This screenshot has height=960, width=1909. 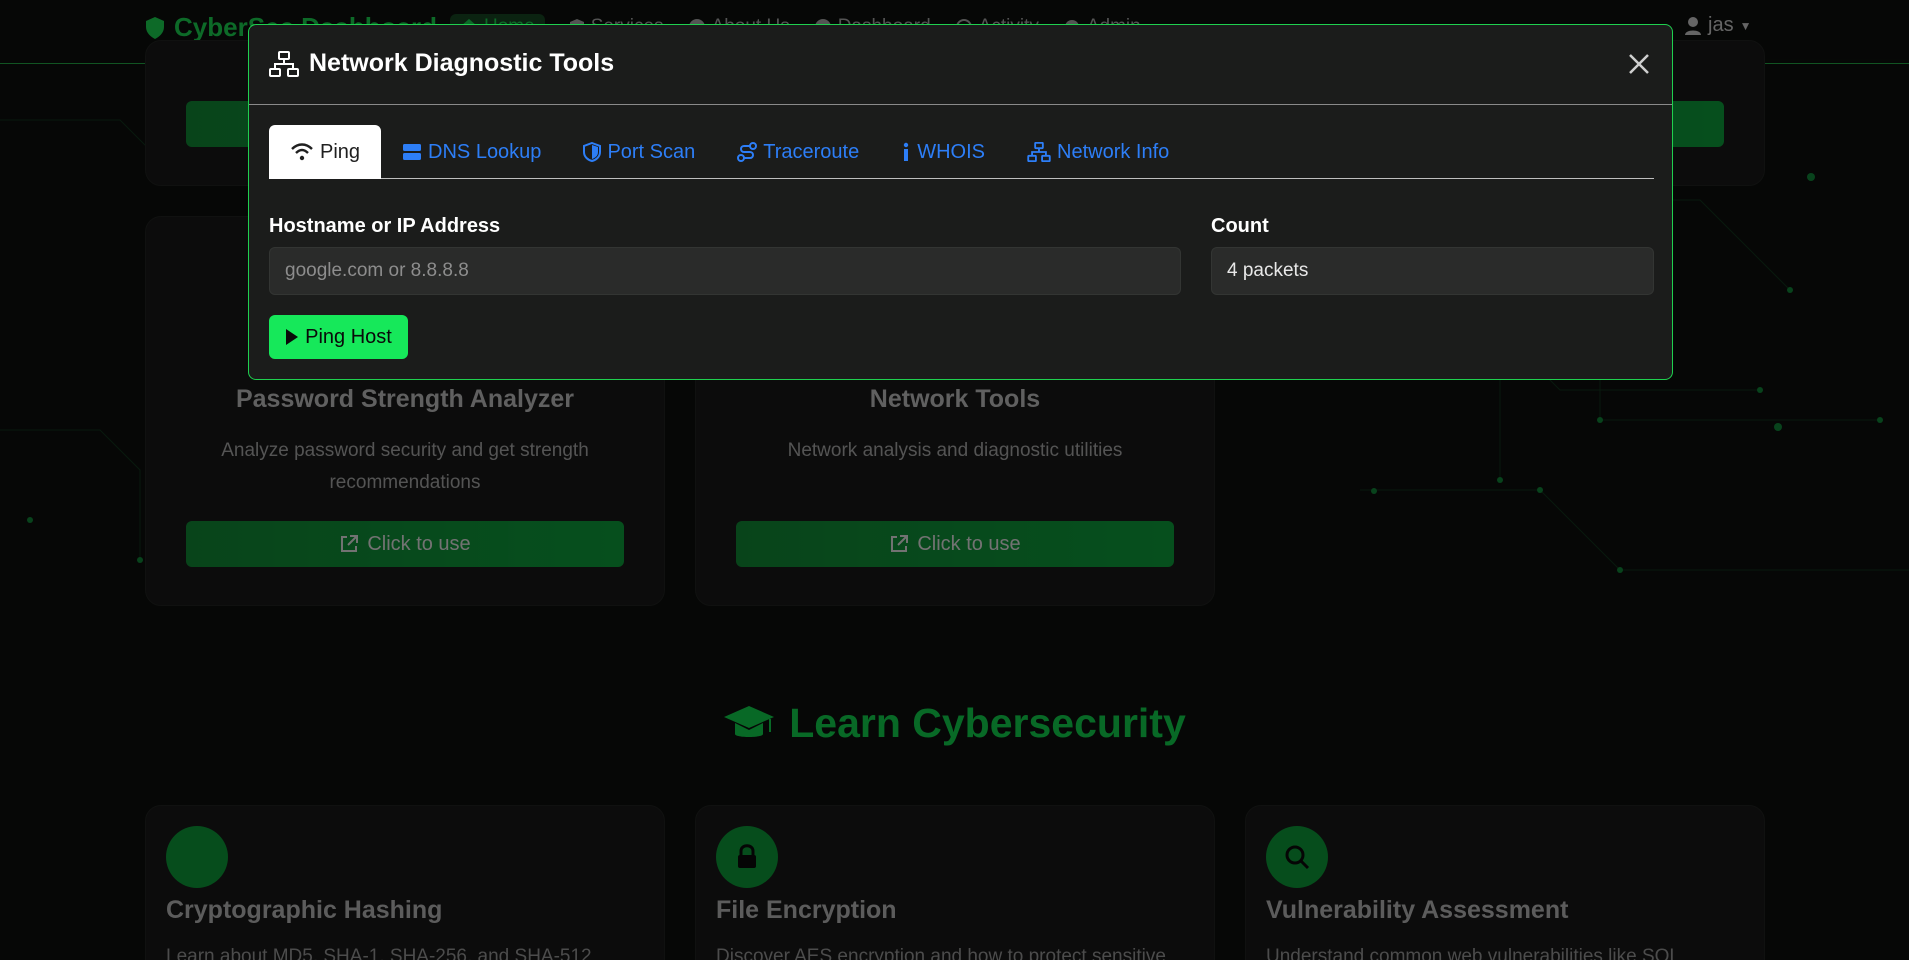 I want to click on tab-dns-lookup: DNS Lookup, so click(x=471, y=152).